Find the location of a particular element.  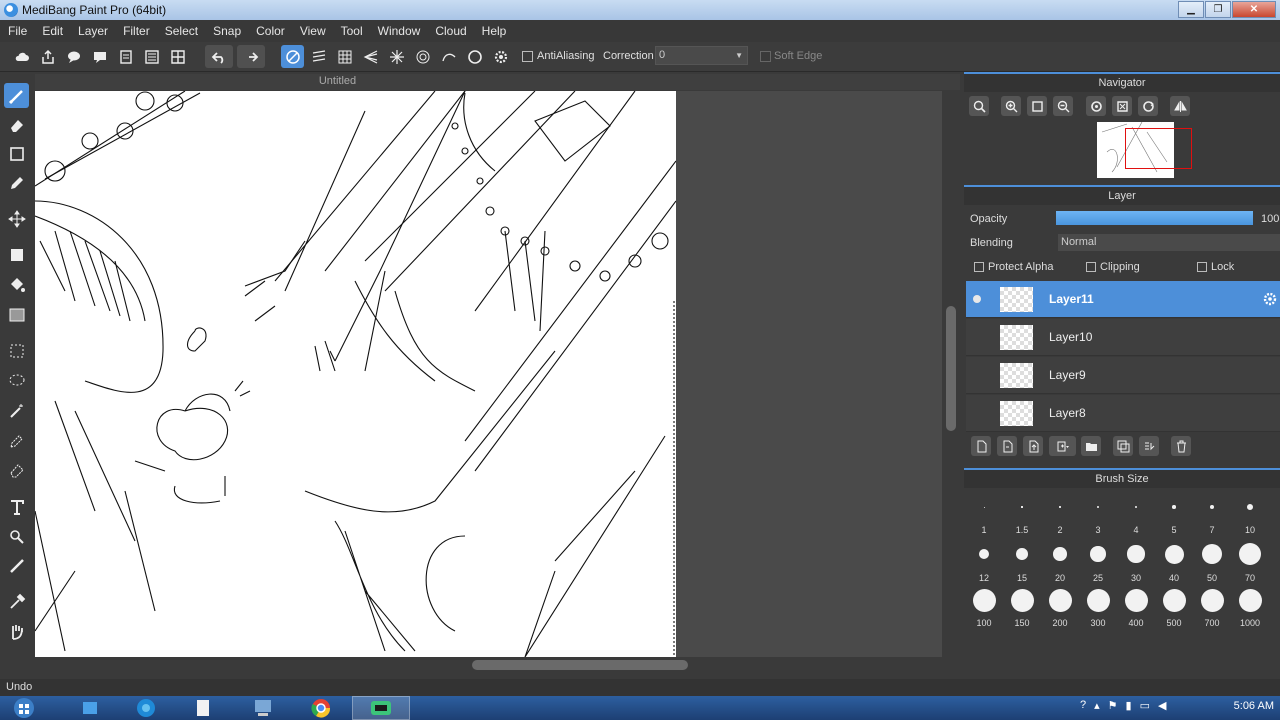

eraser-tool-icon is located at coordinates (16, 124).